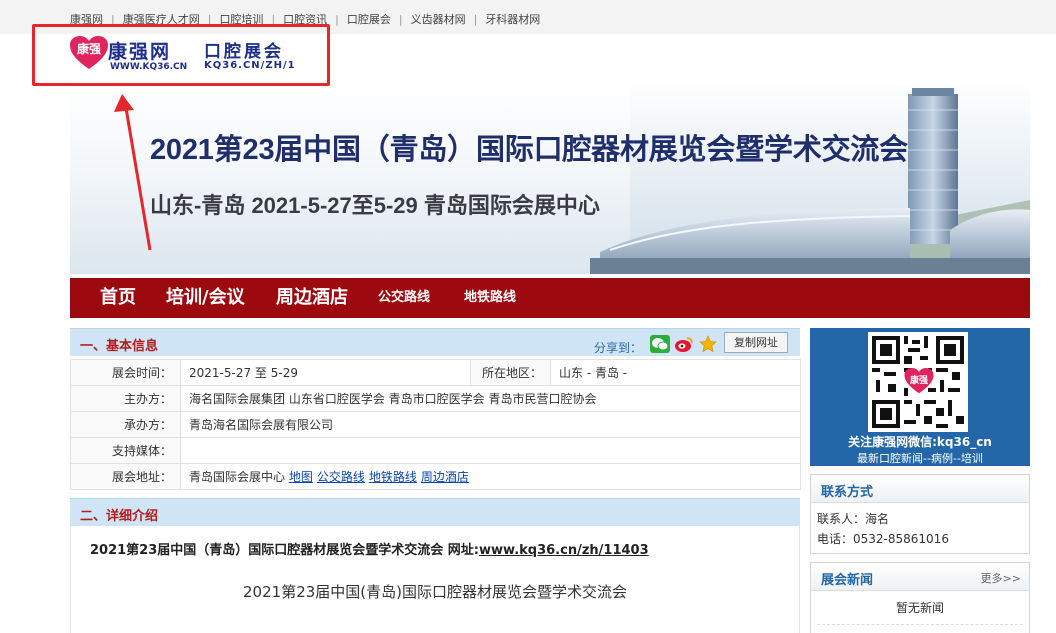 This screenshot has width=1056, height=633. What do you see at coordinates (237, 477) in the screenshot?
I see `address-value: 青岛国际会展中心` at bounding box center [237, 477].